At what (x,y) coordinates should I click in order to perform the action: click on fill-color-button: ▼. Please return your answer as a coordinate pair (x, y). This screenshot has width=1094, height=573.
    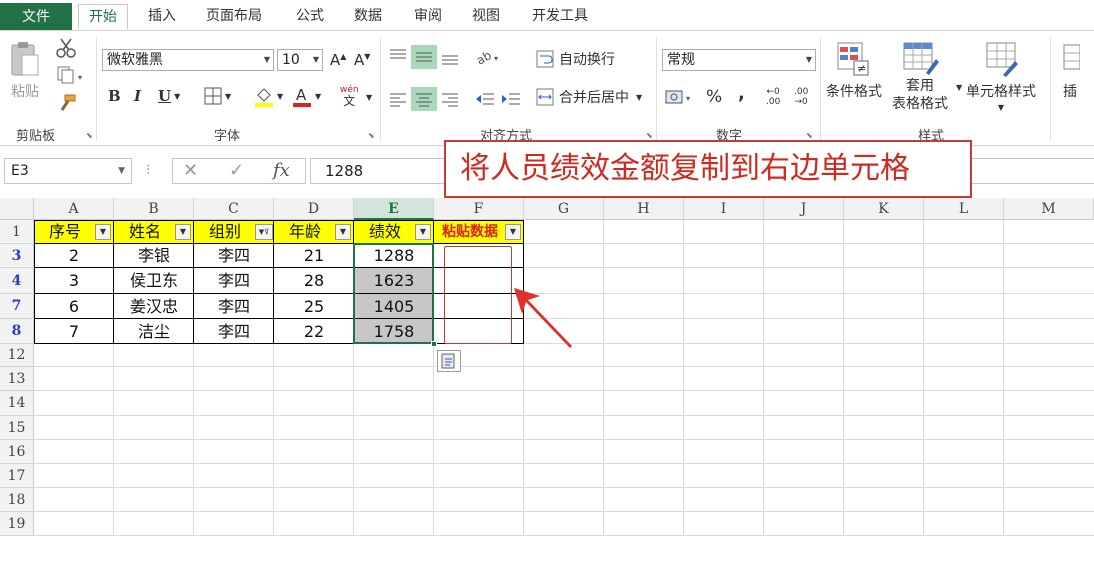
    Looking at the image, I should click on (268, 96).